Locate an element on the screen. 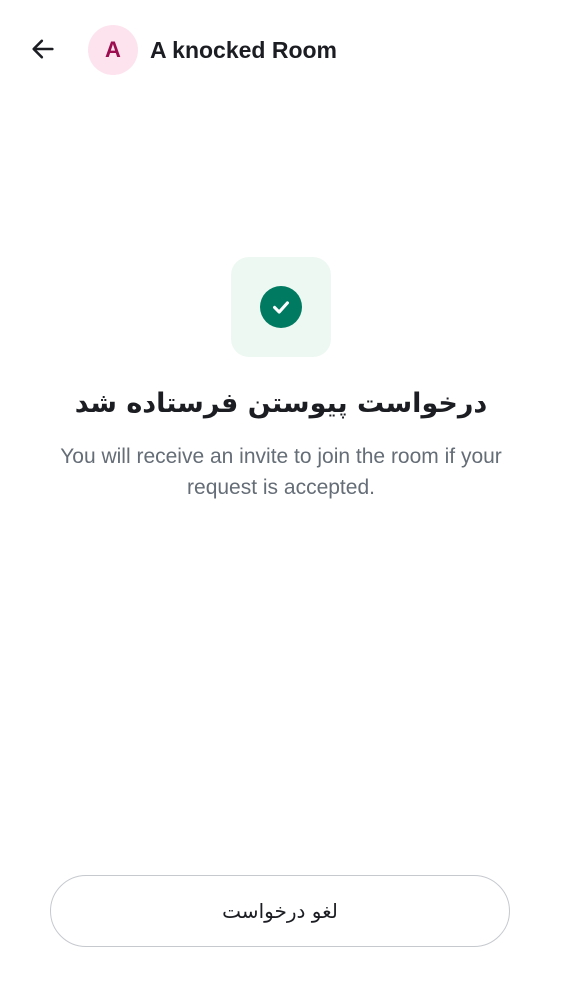 This screenshot has height=1000, width=562. room-avatar: A is located at coordinates (113, 50).